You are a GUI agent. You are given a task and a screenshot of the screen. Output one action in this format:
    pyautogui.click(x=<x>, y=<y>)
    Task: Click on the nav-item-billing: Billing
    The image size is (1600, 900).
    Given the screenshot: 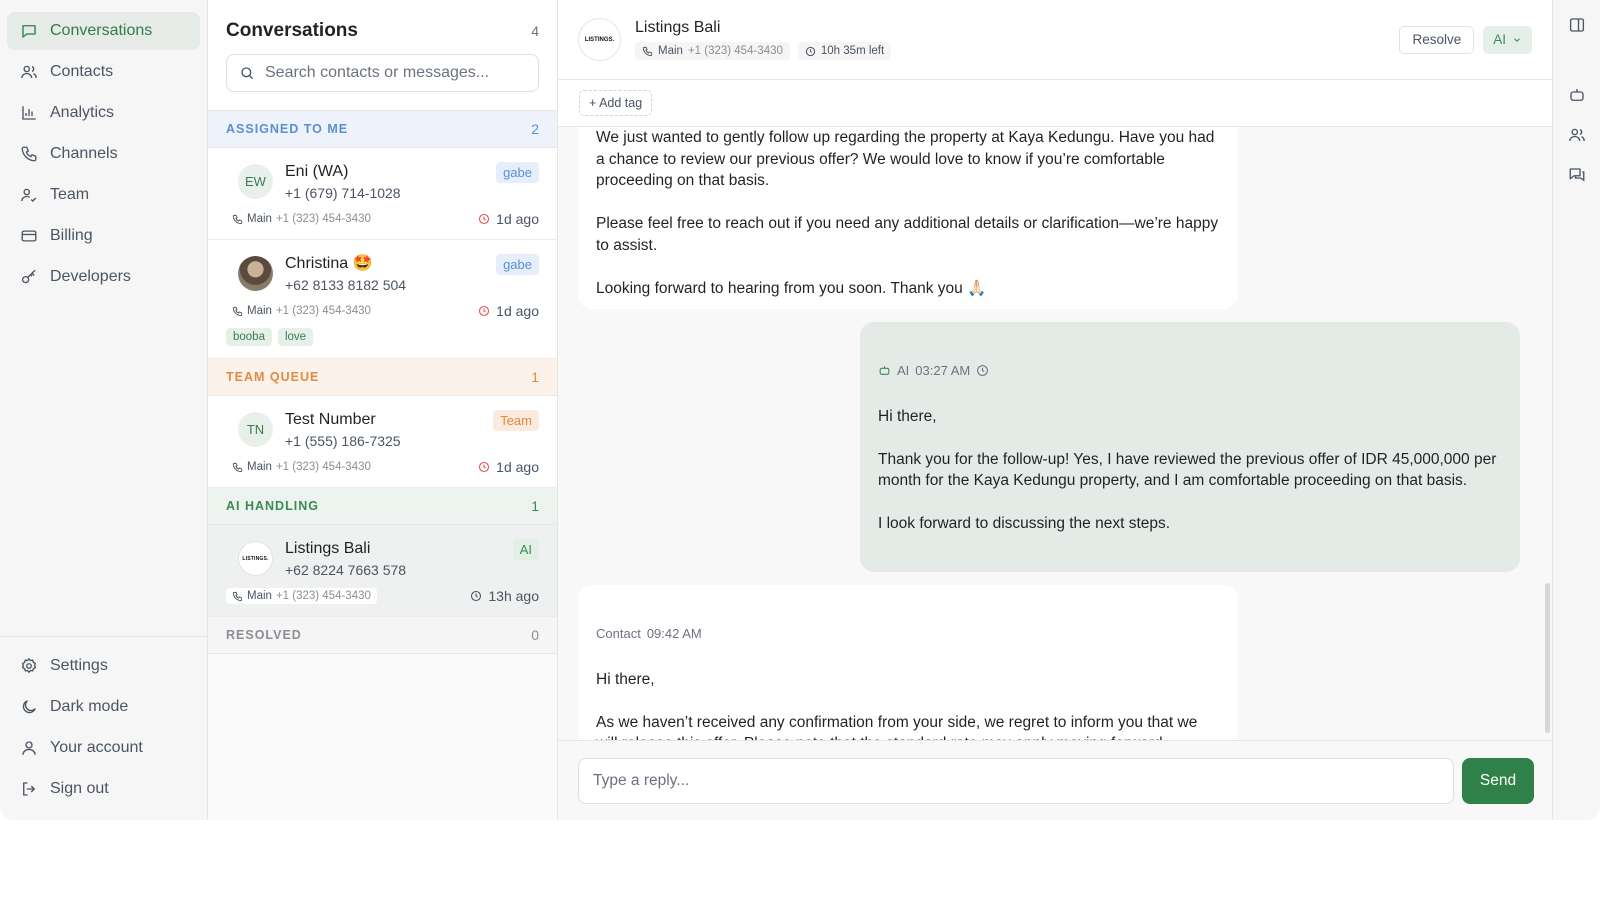 What is the action you would take?
    pyautogui.click(x=103, y=236)
    